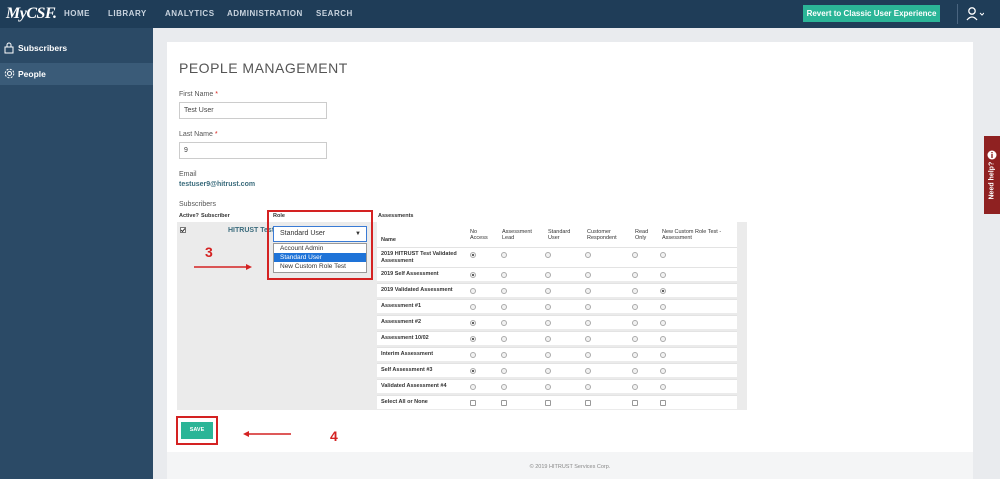 Image resolution: width=1000 pixels, height=479 pixels. Describe the element at coordinates (217, 184) in the screenshot. I see `email-value: testuser9@hitrust.com` at that location.